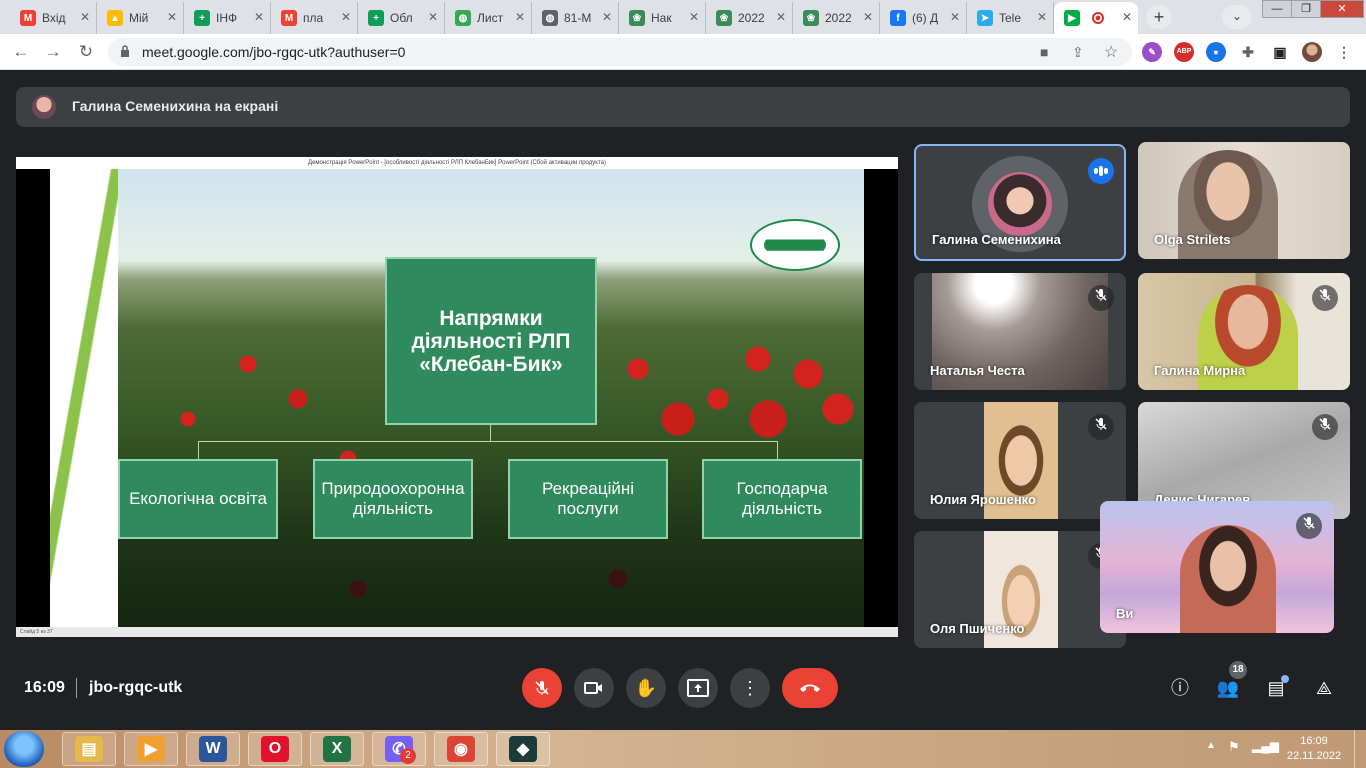  What do you see at coordinates (1044, 52) in the screenshot?
I see `camera-blocked-icon: ■` at bounding box center [1044, 52].